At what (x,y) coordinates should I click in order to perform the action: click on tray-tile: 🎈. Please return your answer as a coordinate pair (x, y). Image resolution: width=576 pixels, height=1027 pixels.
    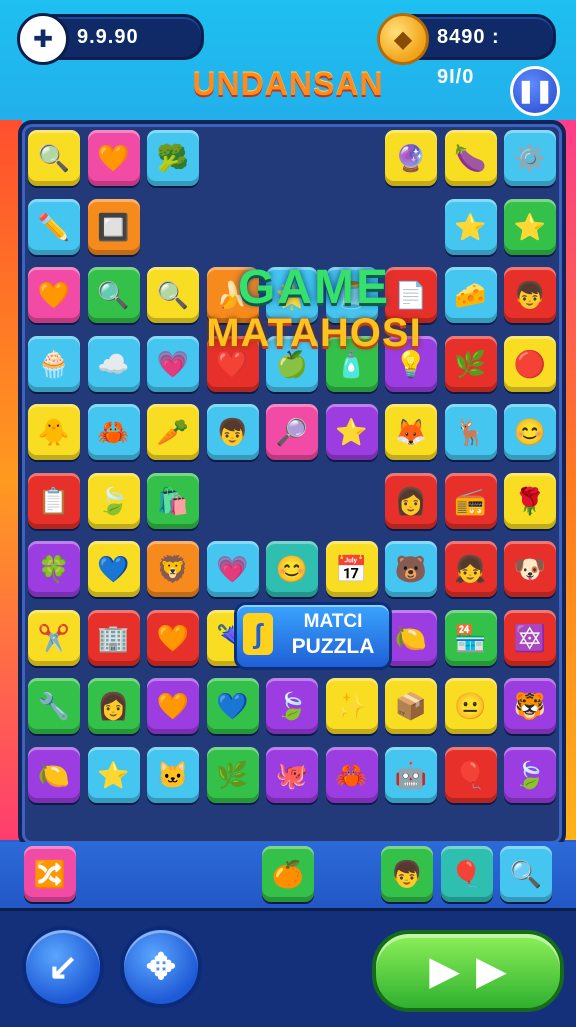
    Looking at the image, I should click on (466, 874).